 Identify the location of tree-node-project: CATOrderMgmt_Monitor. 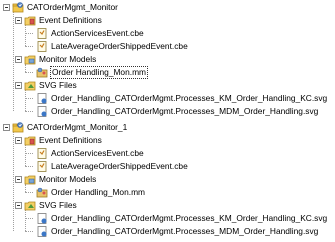
(167, 7).